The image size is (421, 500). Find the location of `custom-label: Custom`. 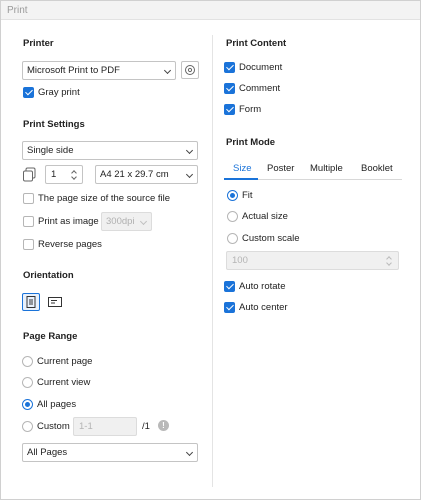

custom-label: Custom is located at coordinates (53, 426).